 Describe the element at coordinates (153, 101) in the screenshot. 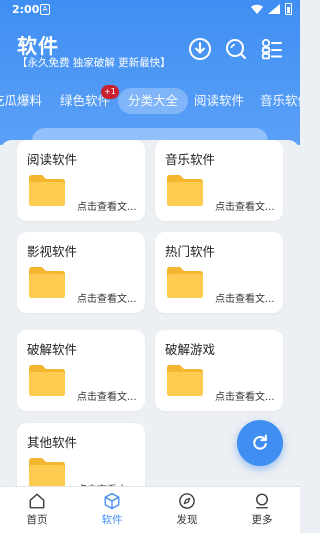

I see `tab-all-categories: 分类大全` at that location.